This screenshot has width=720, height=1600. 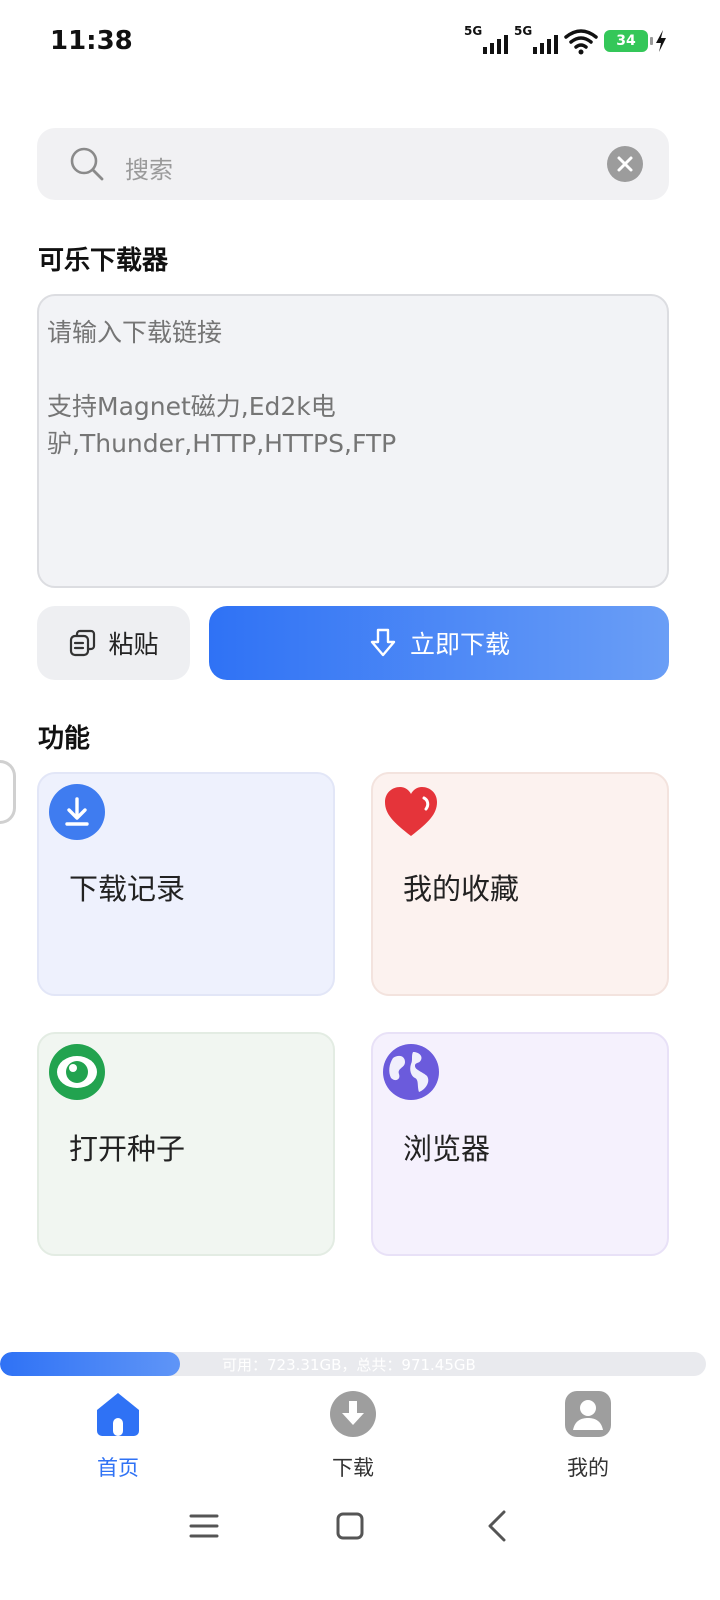 What do you see at coordinates (77, 1072) in the screenshot?
I see `eye-icon` at bounding box center [77, 1072].